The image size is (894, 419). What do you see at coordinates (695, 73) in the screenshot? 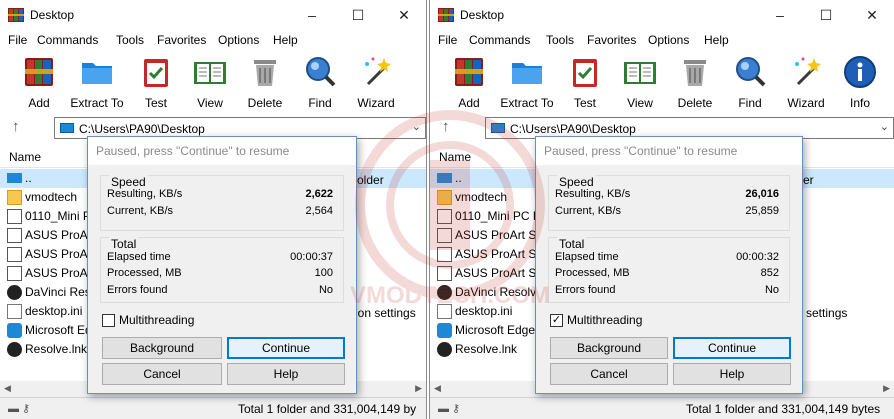
I see `trash-icon` at bounding box center [695, 73].